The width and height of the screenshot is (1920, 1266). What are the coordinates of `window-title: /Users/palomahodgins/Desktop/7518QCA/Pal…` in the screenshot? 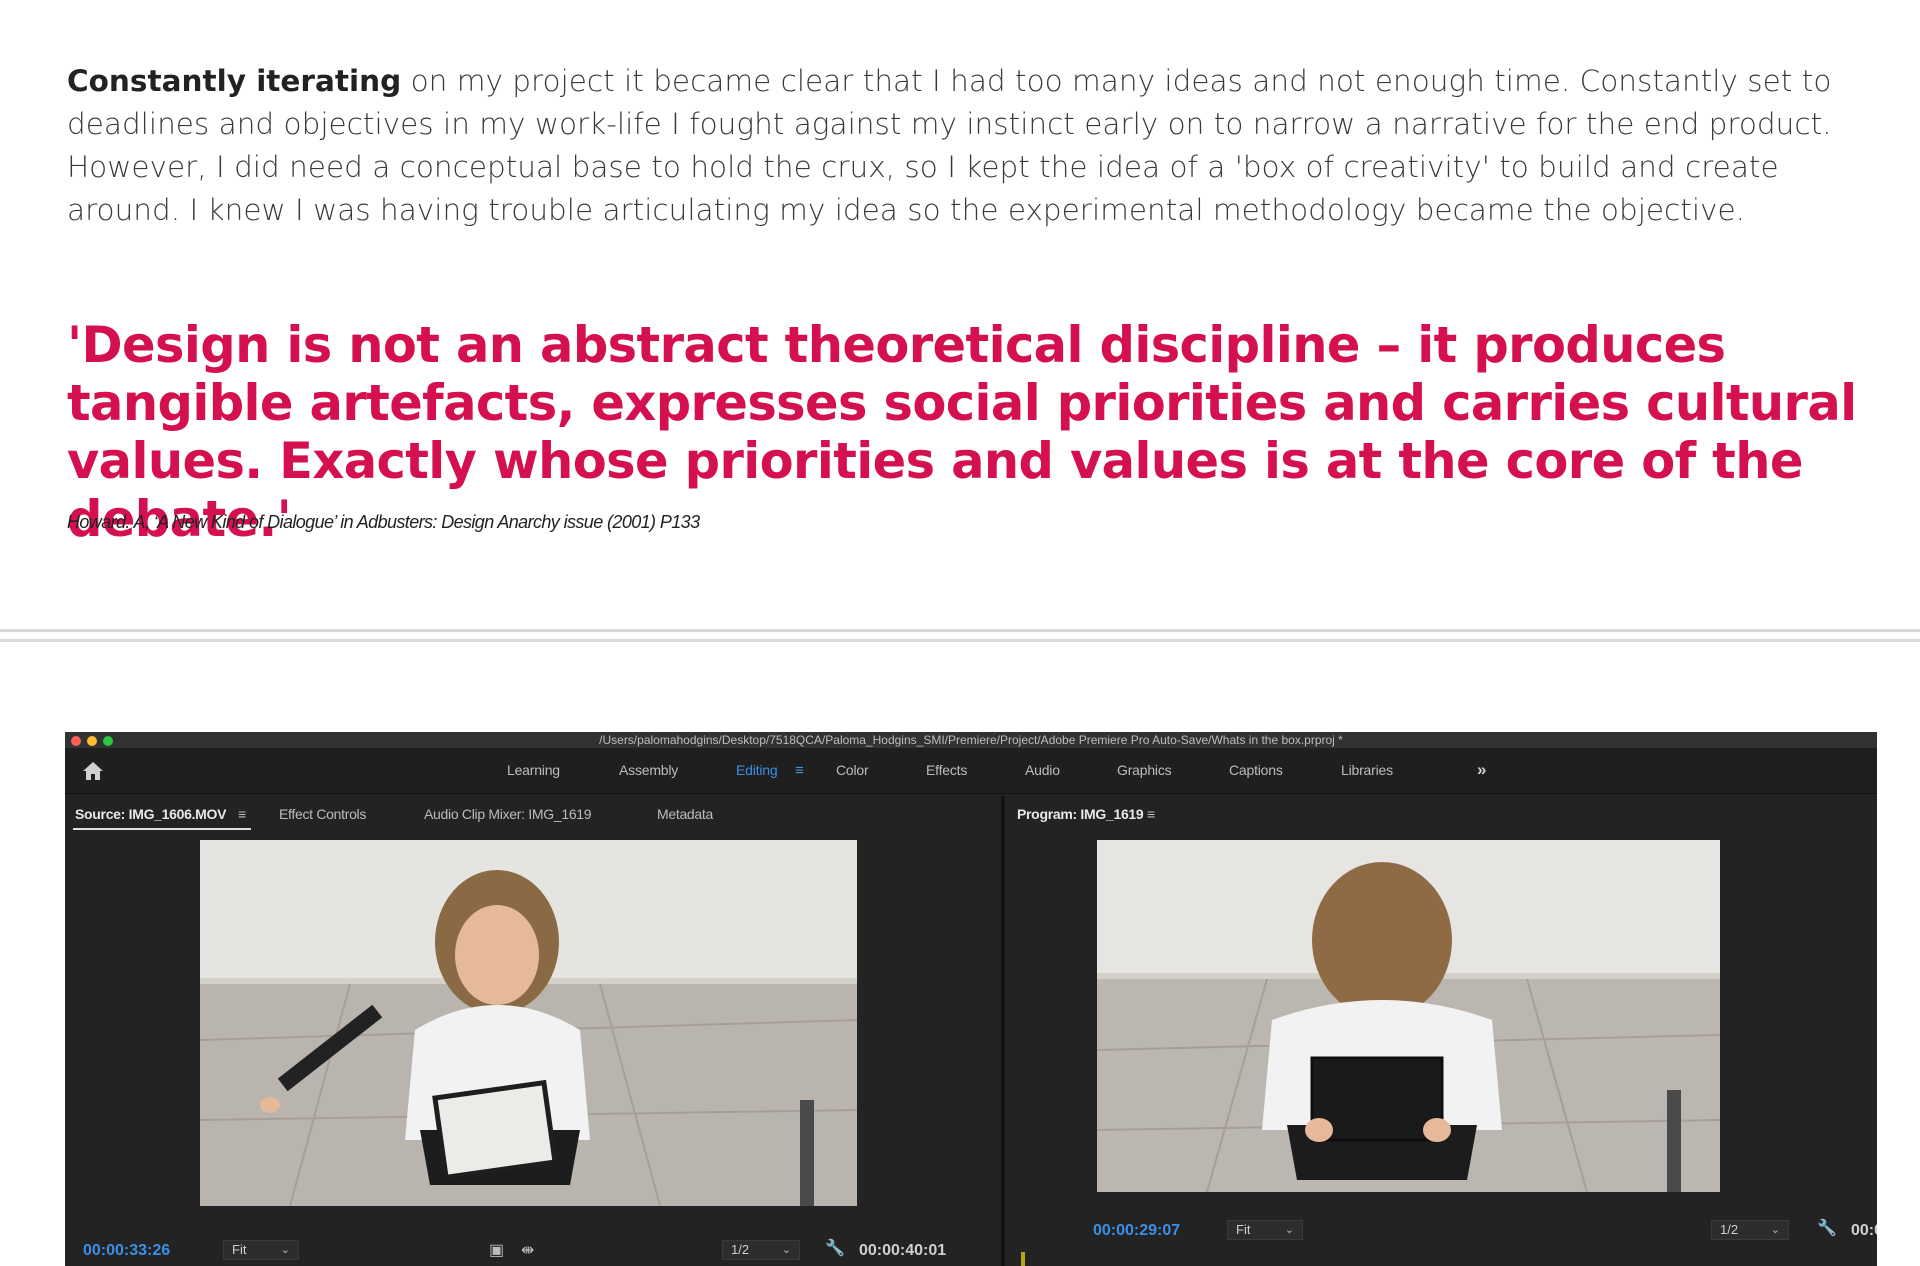 It's located at (971, 740).